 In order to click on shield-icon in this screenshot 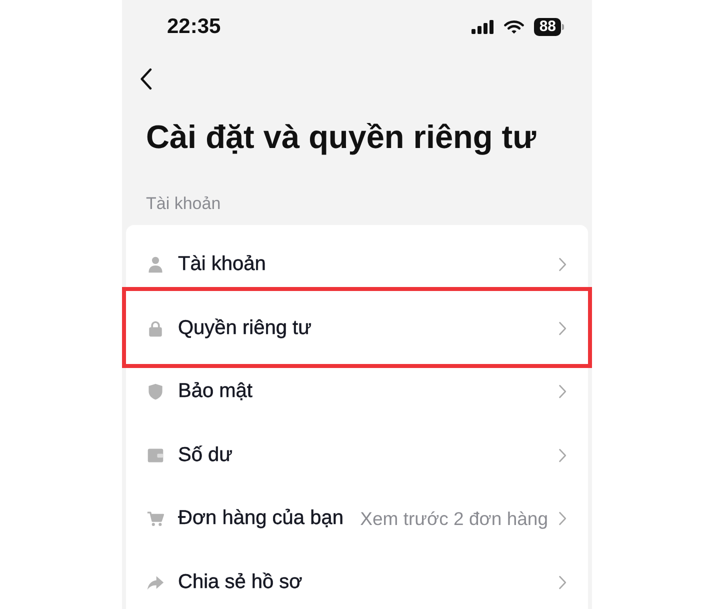, I will do `click(155, 391)`.